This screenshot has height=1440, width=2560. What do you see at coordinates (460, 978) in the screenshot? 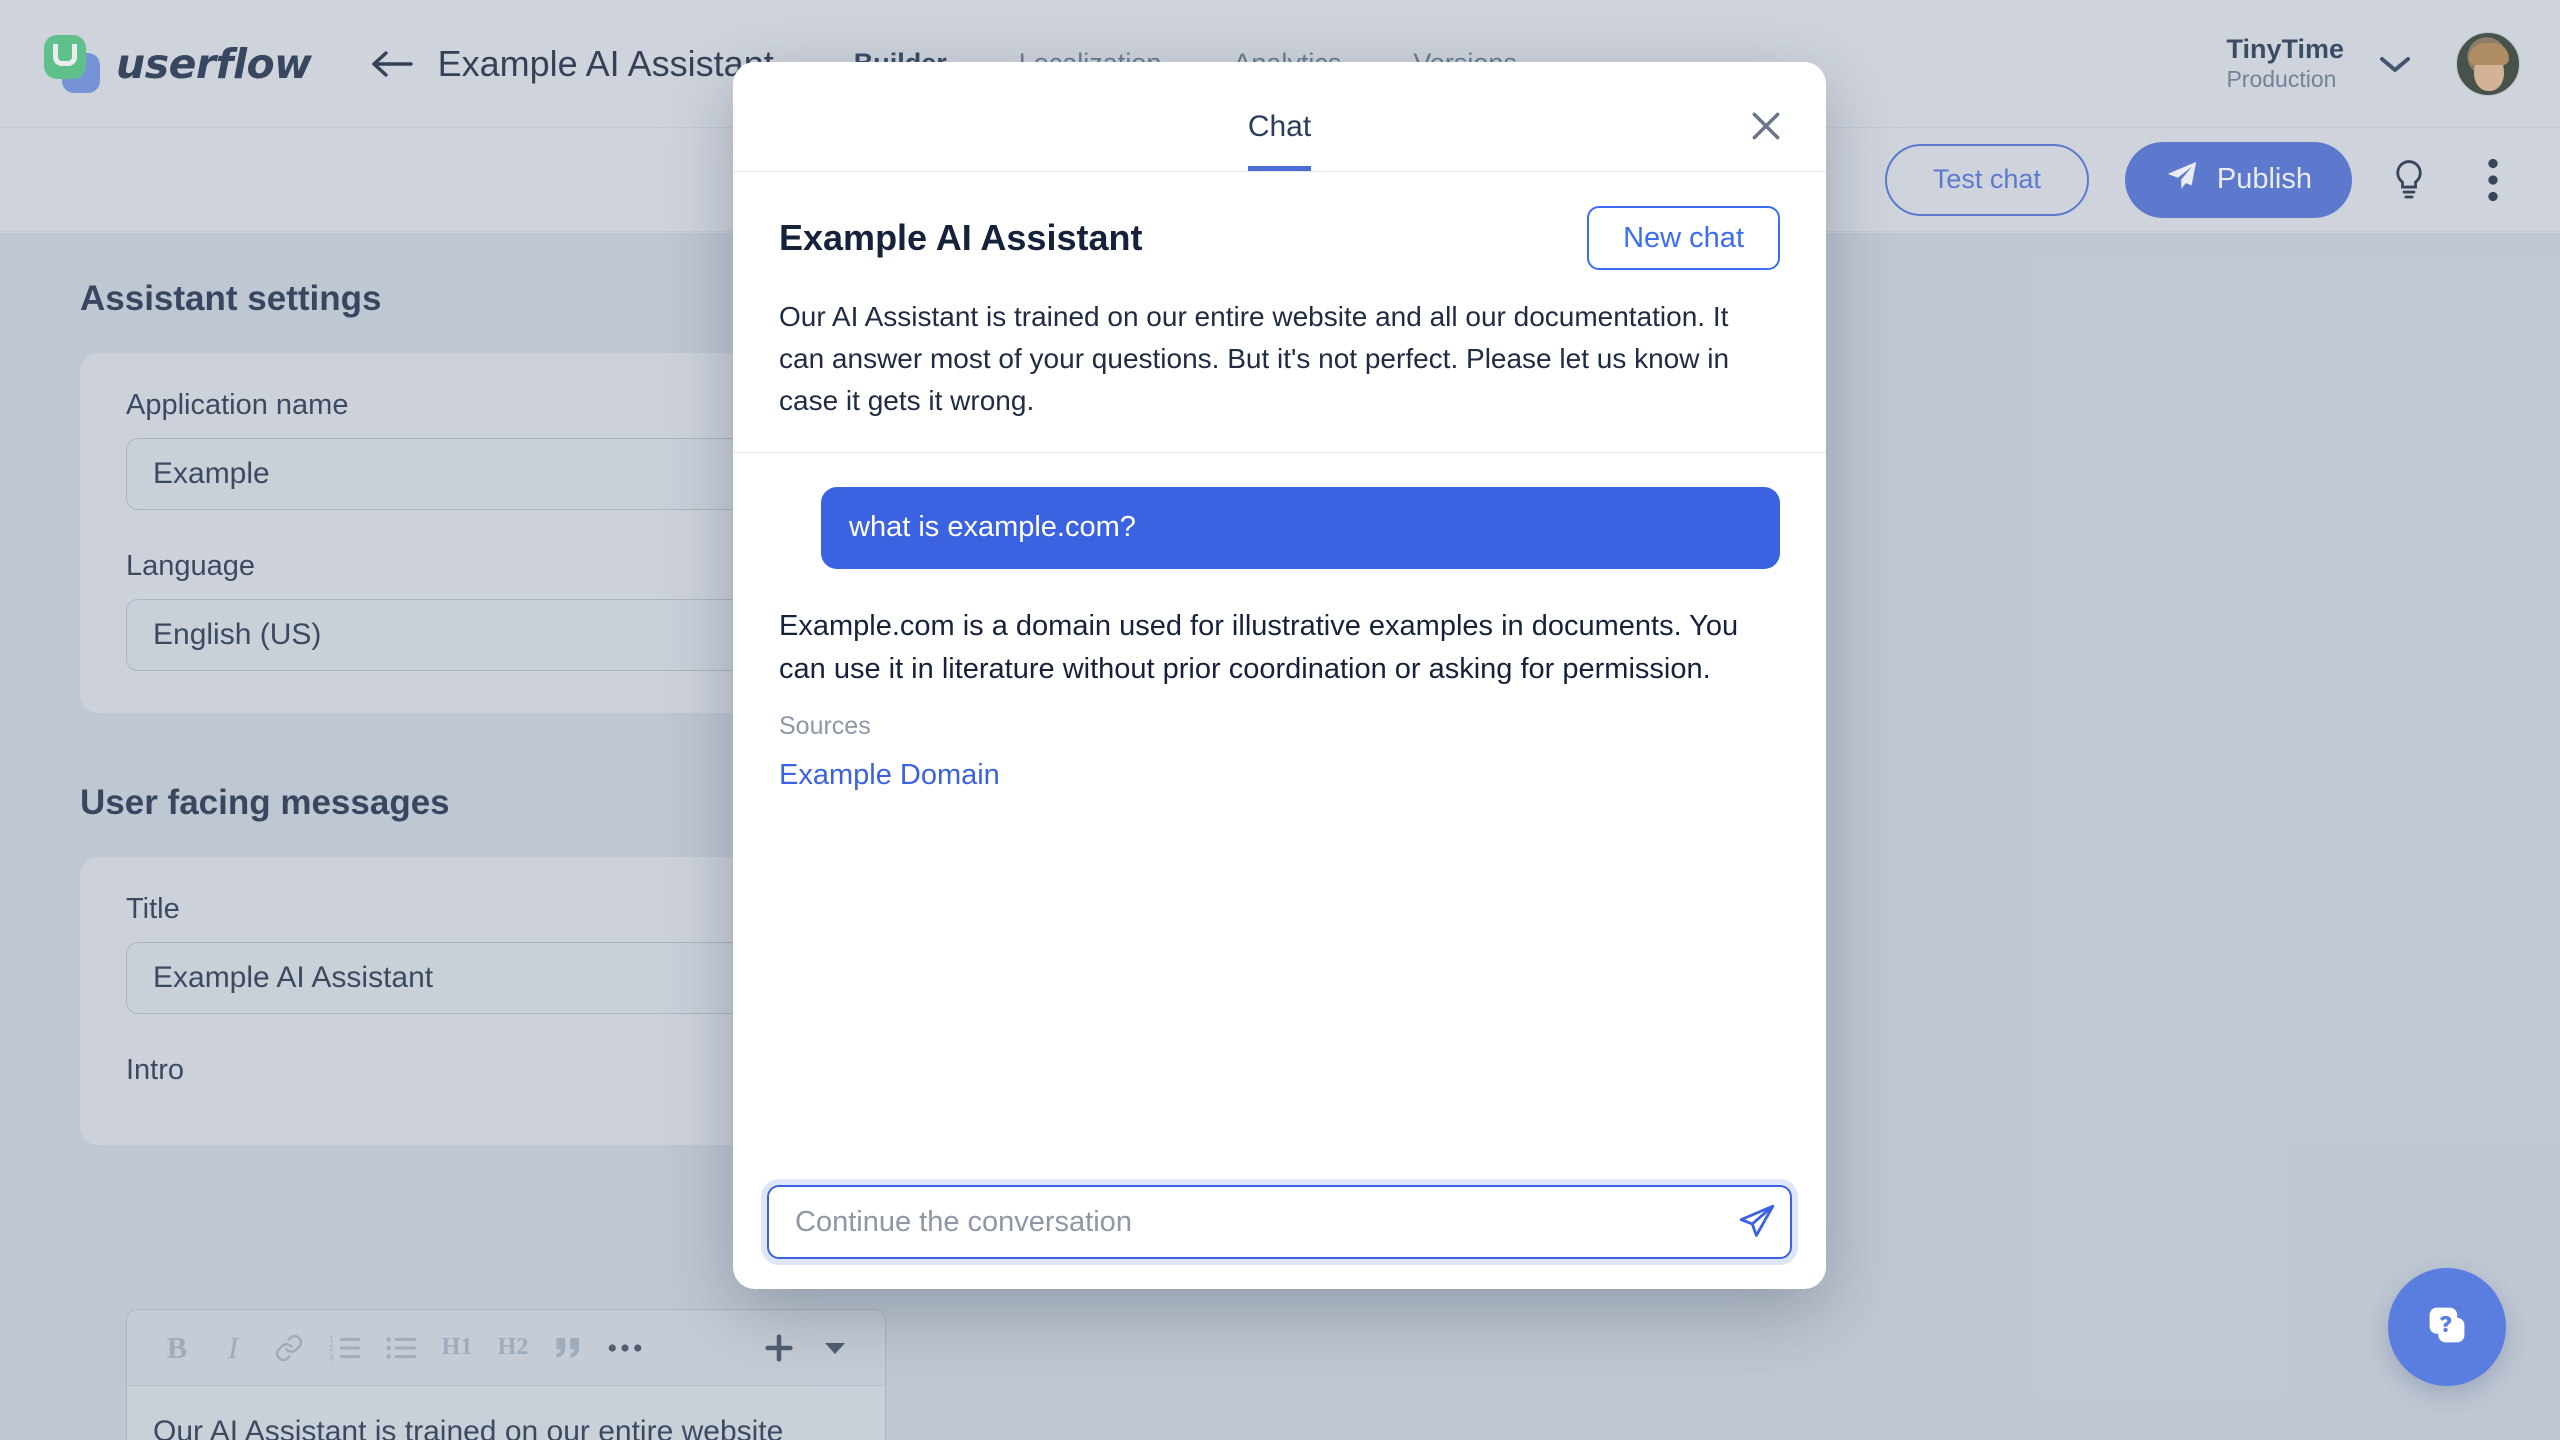
I see `title-input` at bounding box center [460, 978].